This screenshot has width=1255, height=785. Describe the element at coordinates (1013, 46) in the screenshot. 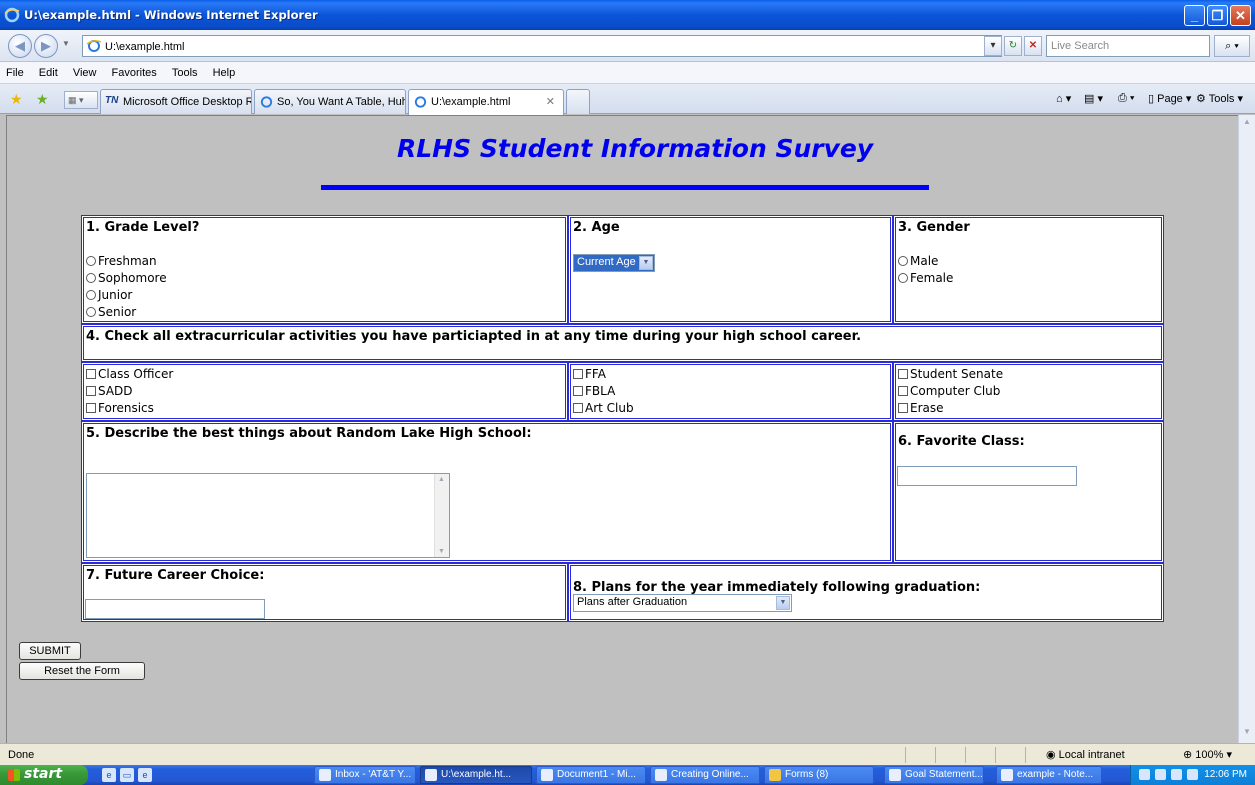

I see `refresh-icon: ↻` at that location.